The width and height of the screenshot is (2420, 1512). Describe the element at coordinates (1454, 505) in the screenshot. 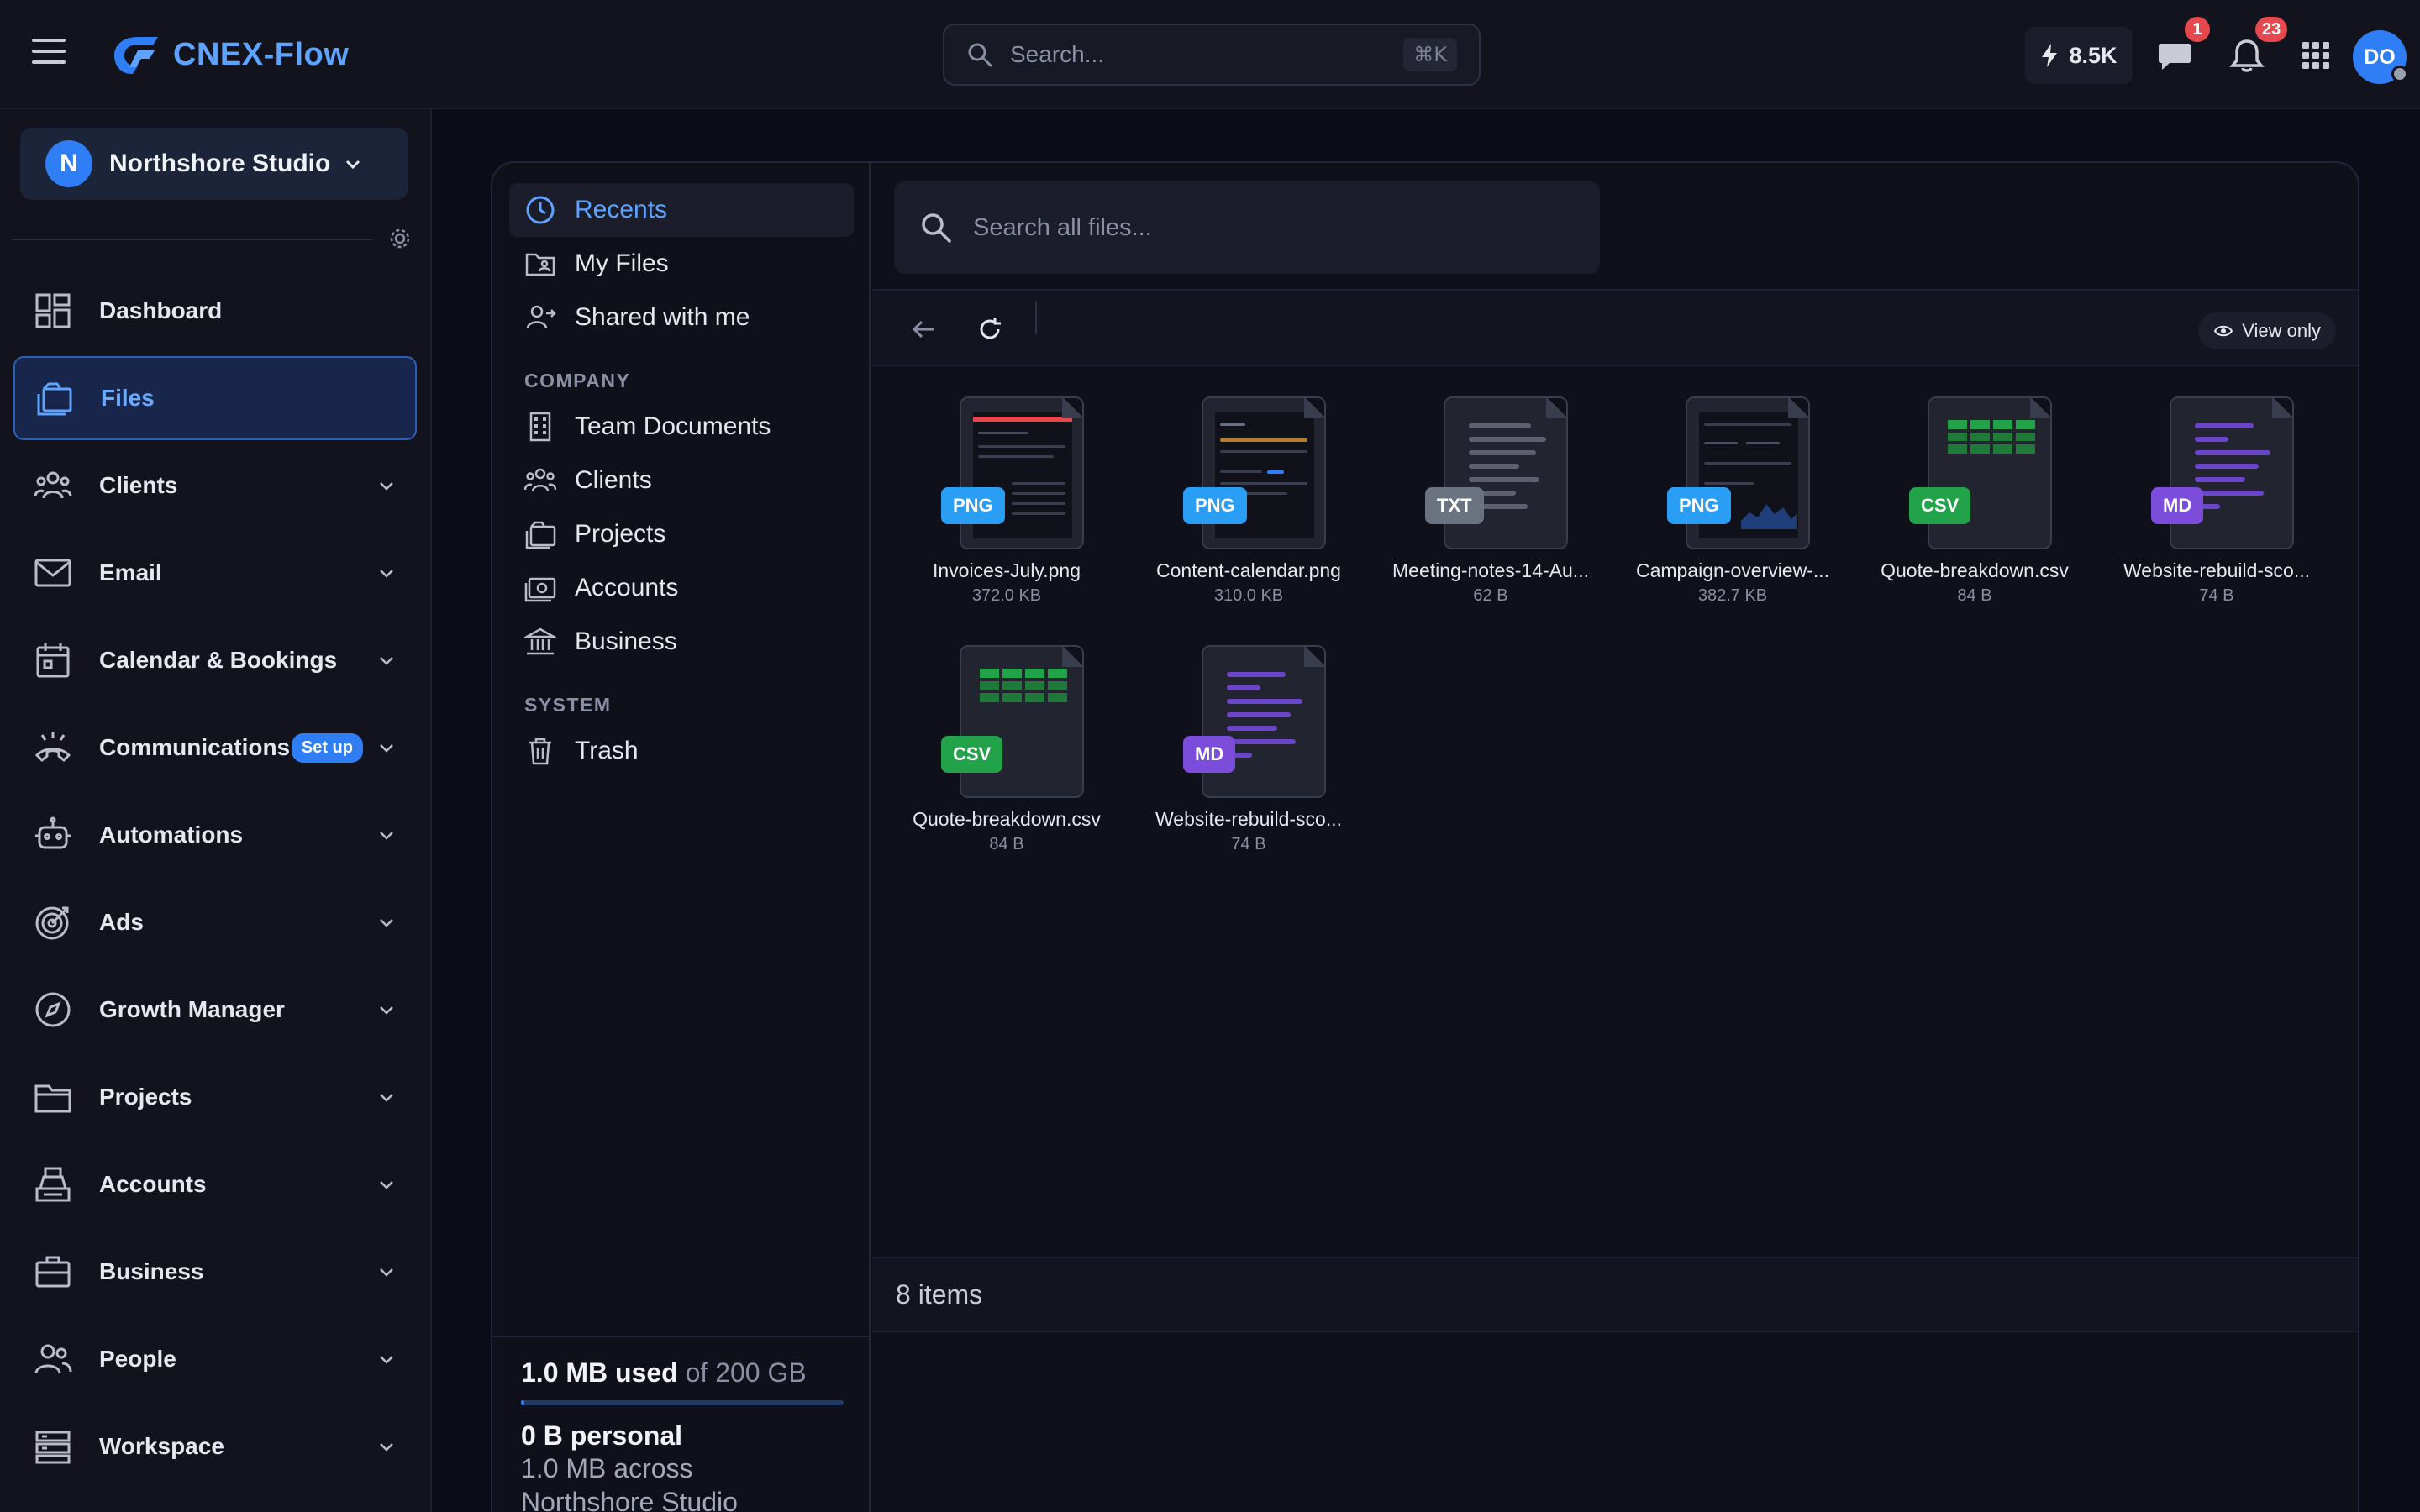

I see `file-type-badge: TXT` at that location.